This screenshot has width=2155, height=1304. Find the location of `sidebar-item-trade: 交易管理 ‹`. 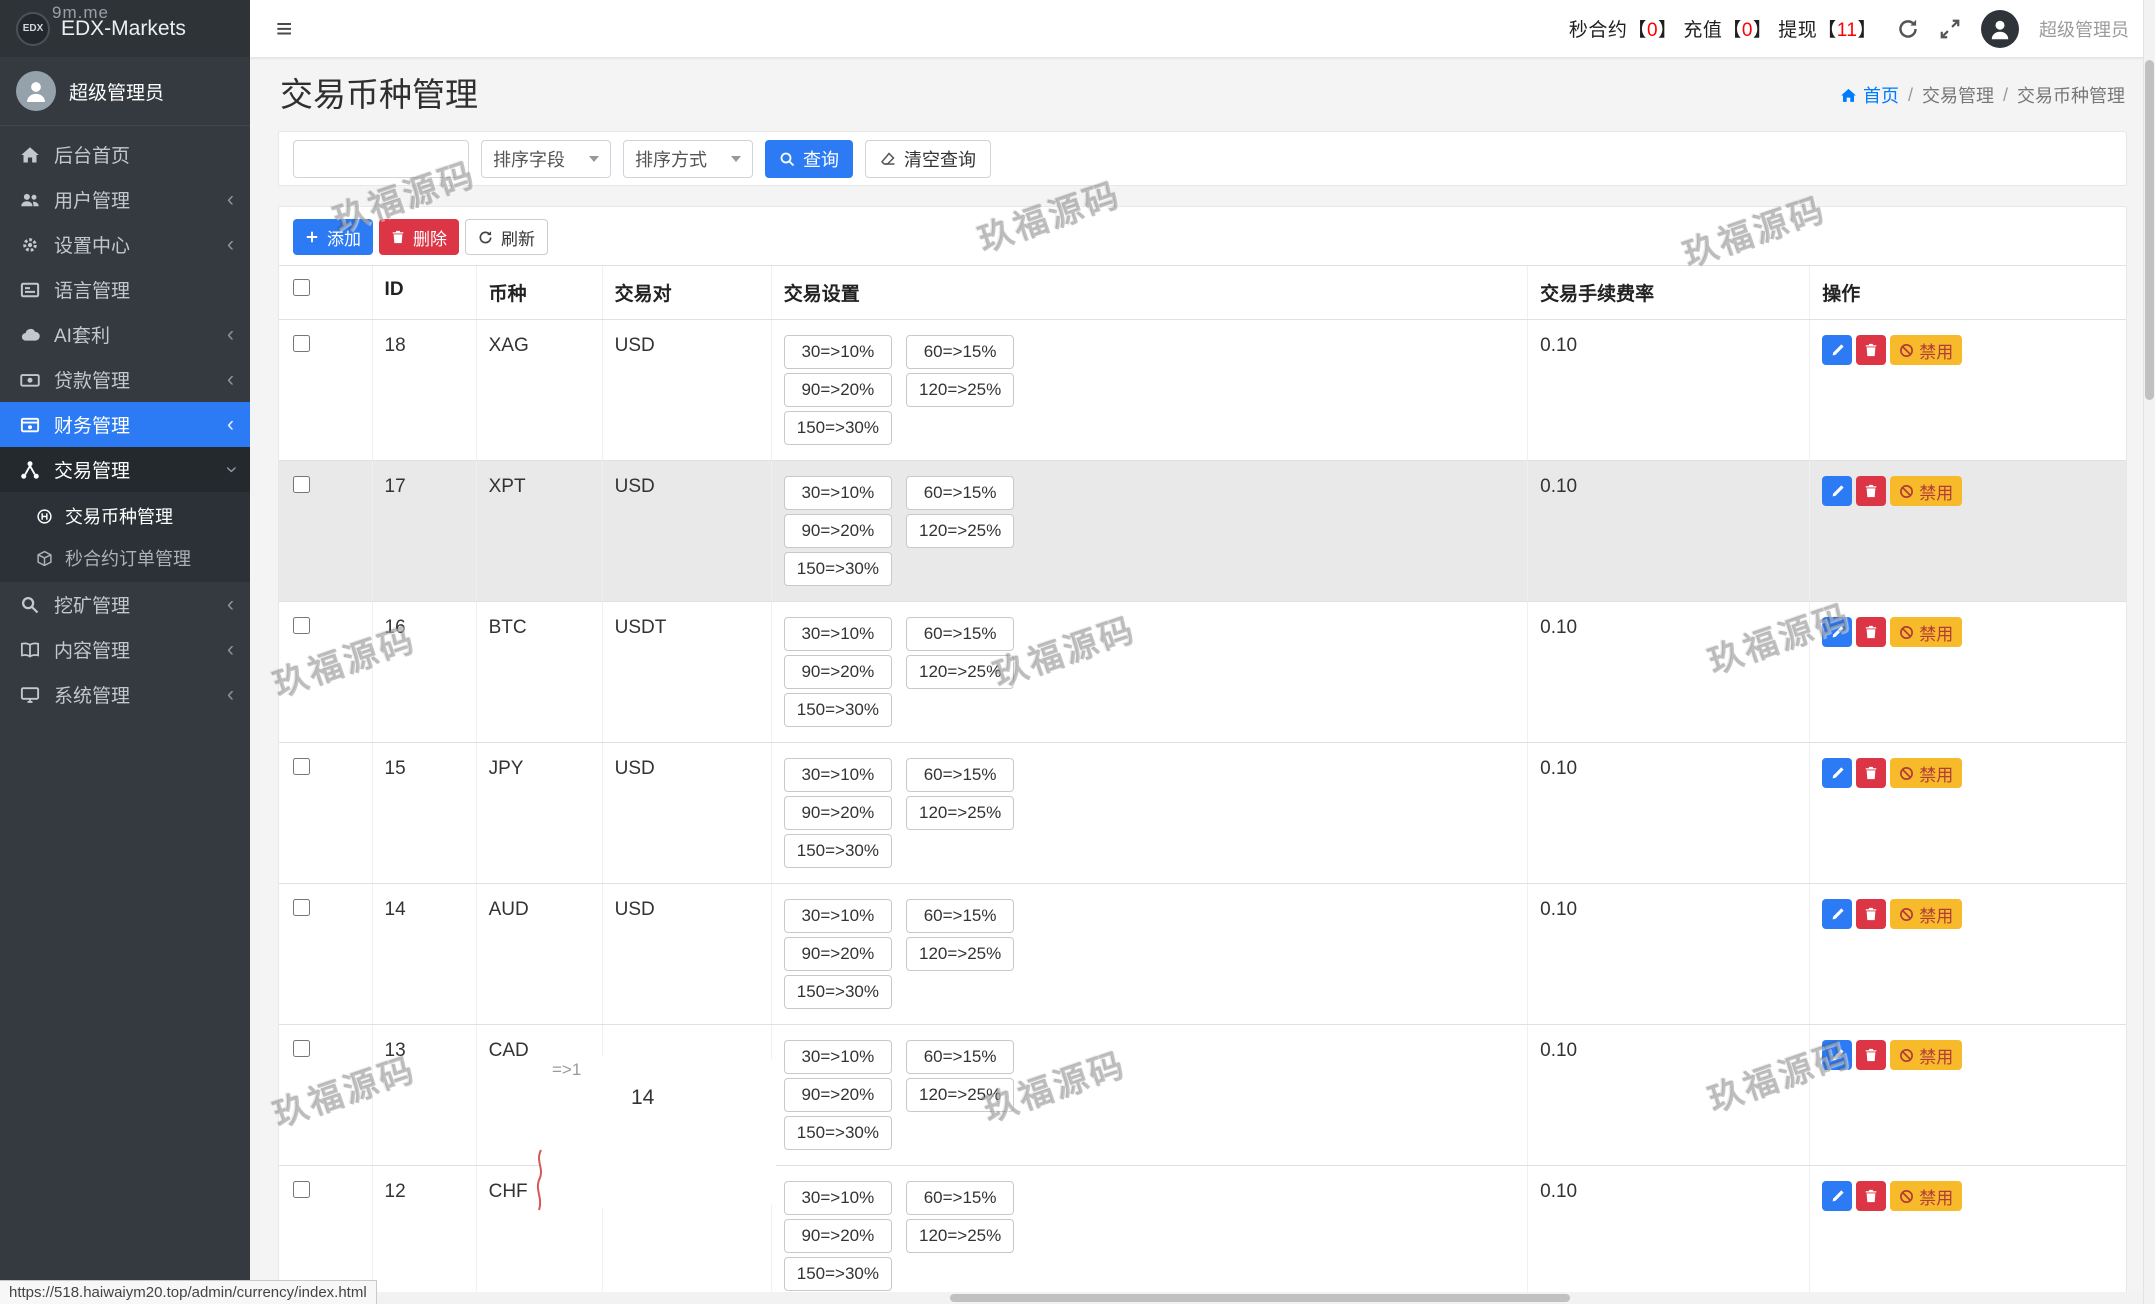

sidebar-item-trade: 交易管理 ‹ is located at coordinates (125, 469).